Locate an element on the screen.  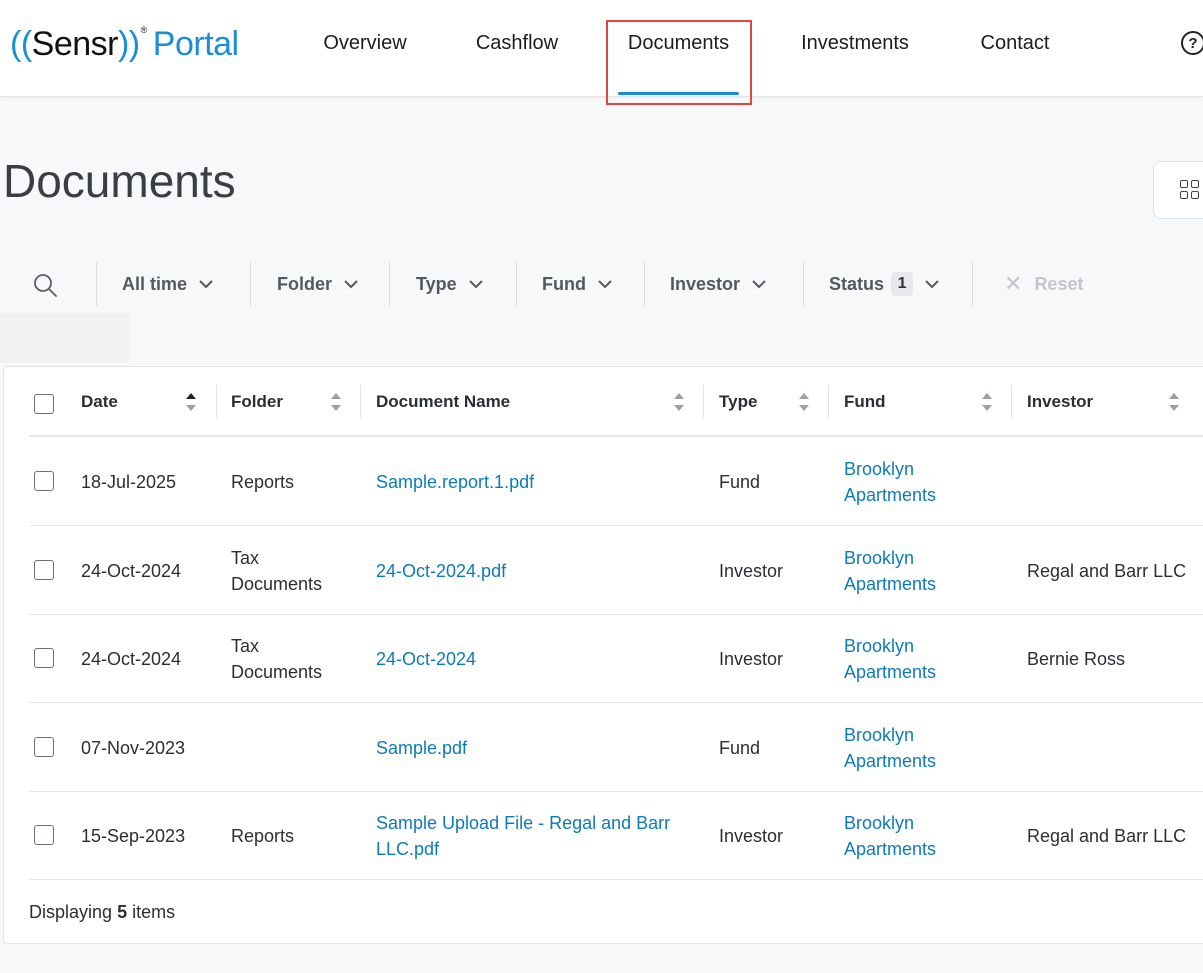
close-icon: ✕ is located at coordinates (1013, 283).